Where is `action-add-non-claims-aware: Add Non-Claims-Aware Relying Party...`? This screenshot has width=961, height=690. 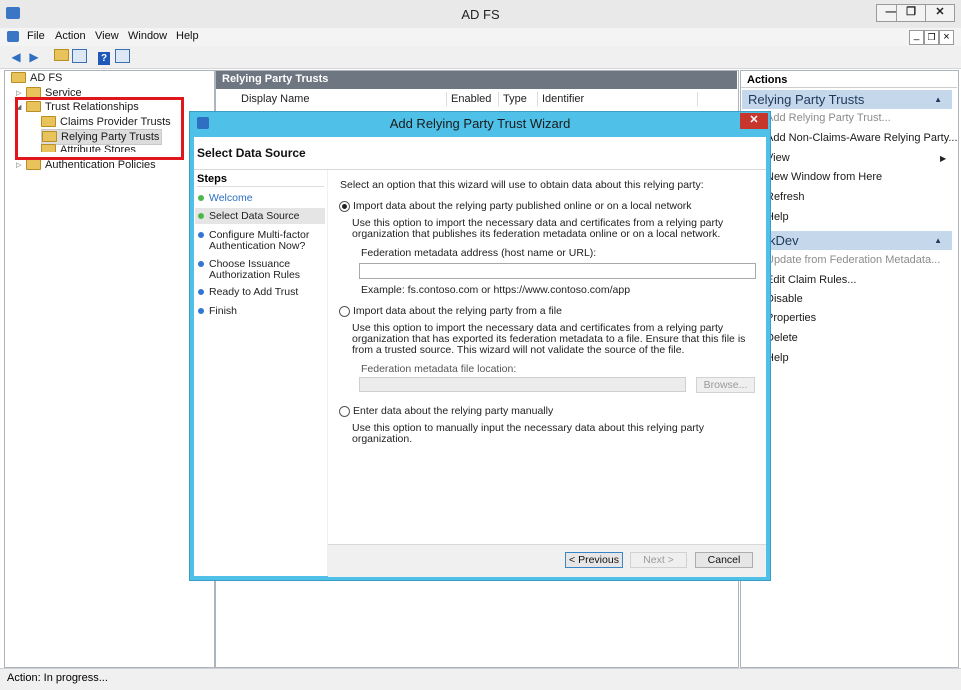 action-add-non-claims-aware: Add Non-Claims-Aware Relying Party... is located at coordinates (862, 138).